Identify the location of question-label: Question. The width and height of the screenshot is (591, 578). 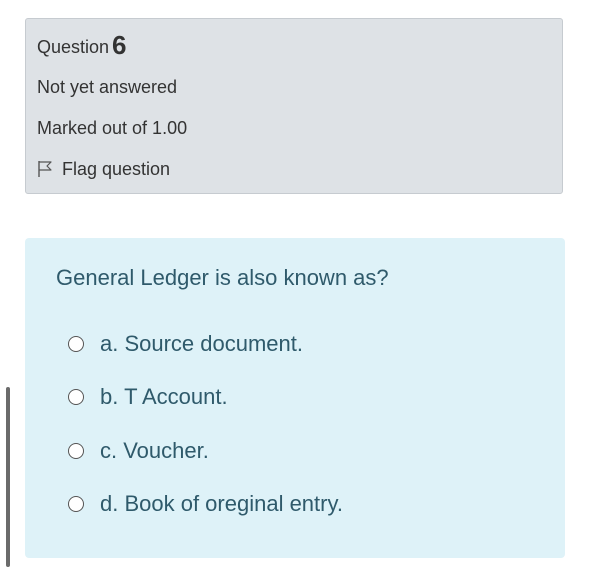
(73, 47).